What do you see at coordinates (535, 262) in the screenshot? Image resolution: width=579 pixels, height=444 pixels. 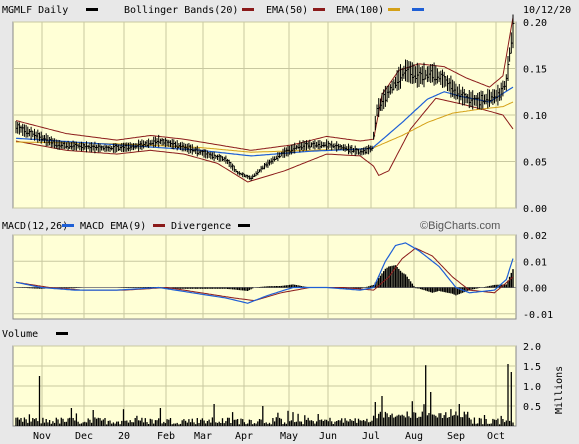 I see `y-tick-label: 0.01` at bounding box center [535, 262].